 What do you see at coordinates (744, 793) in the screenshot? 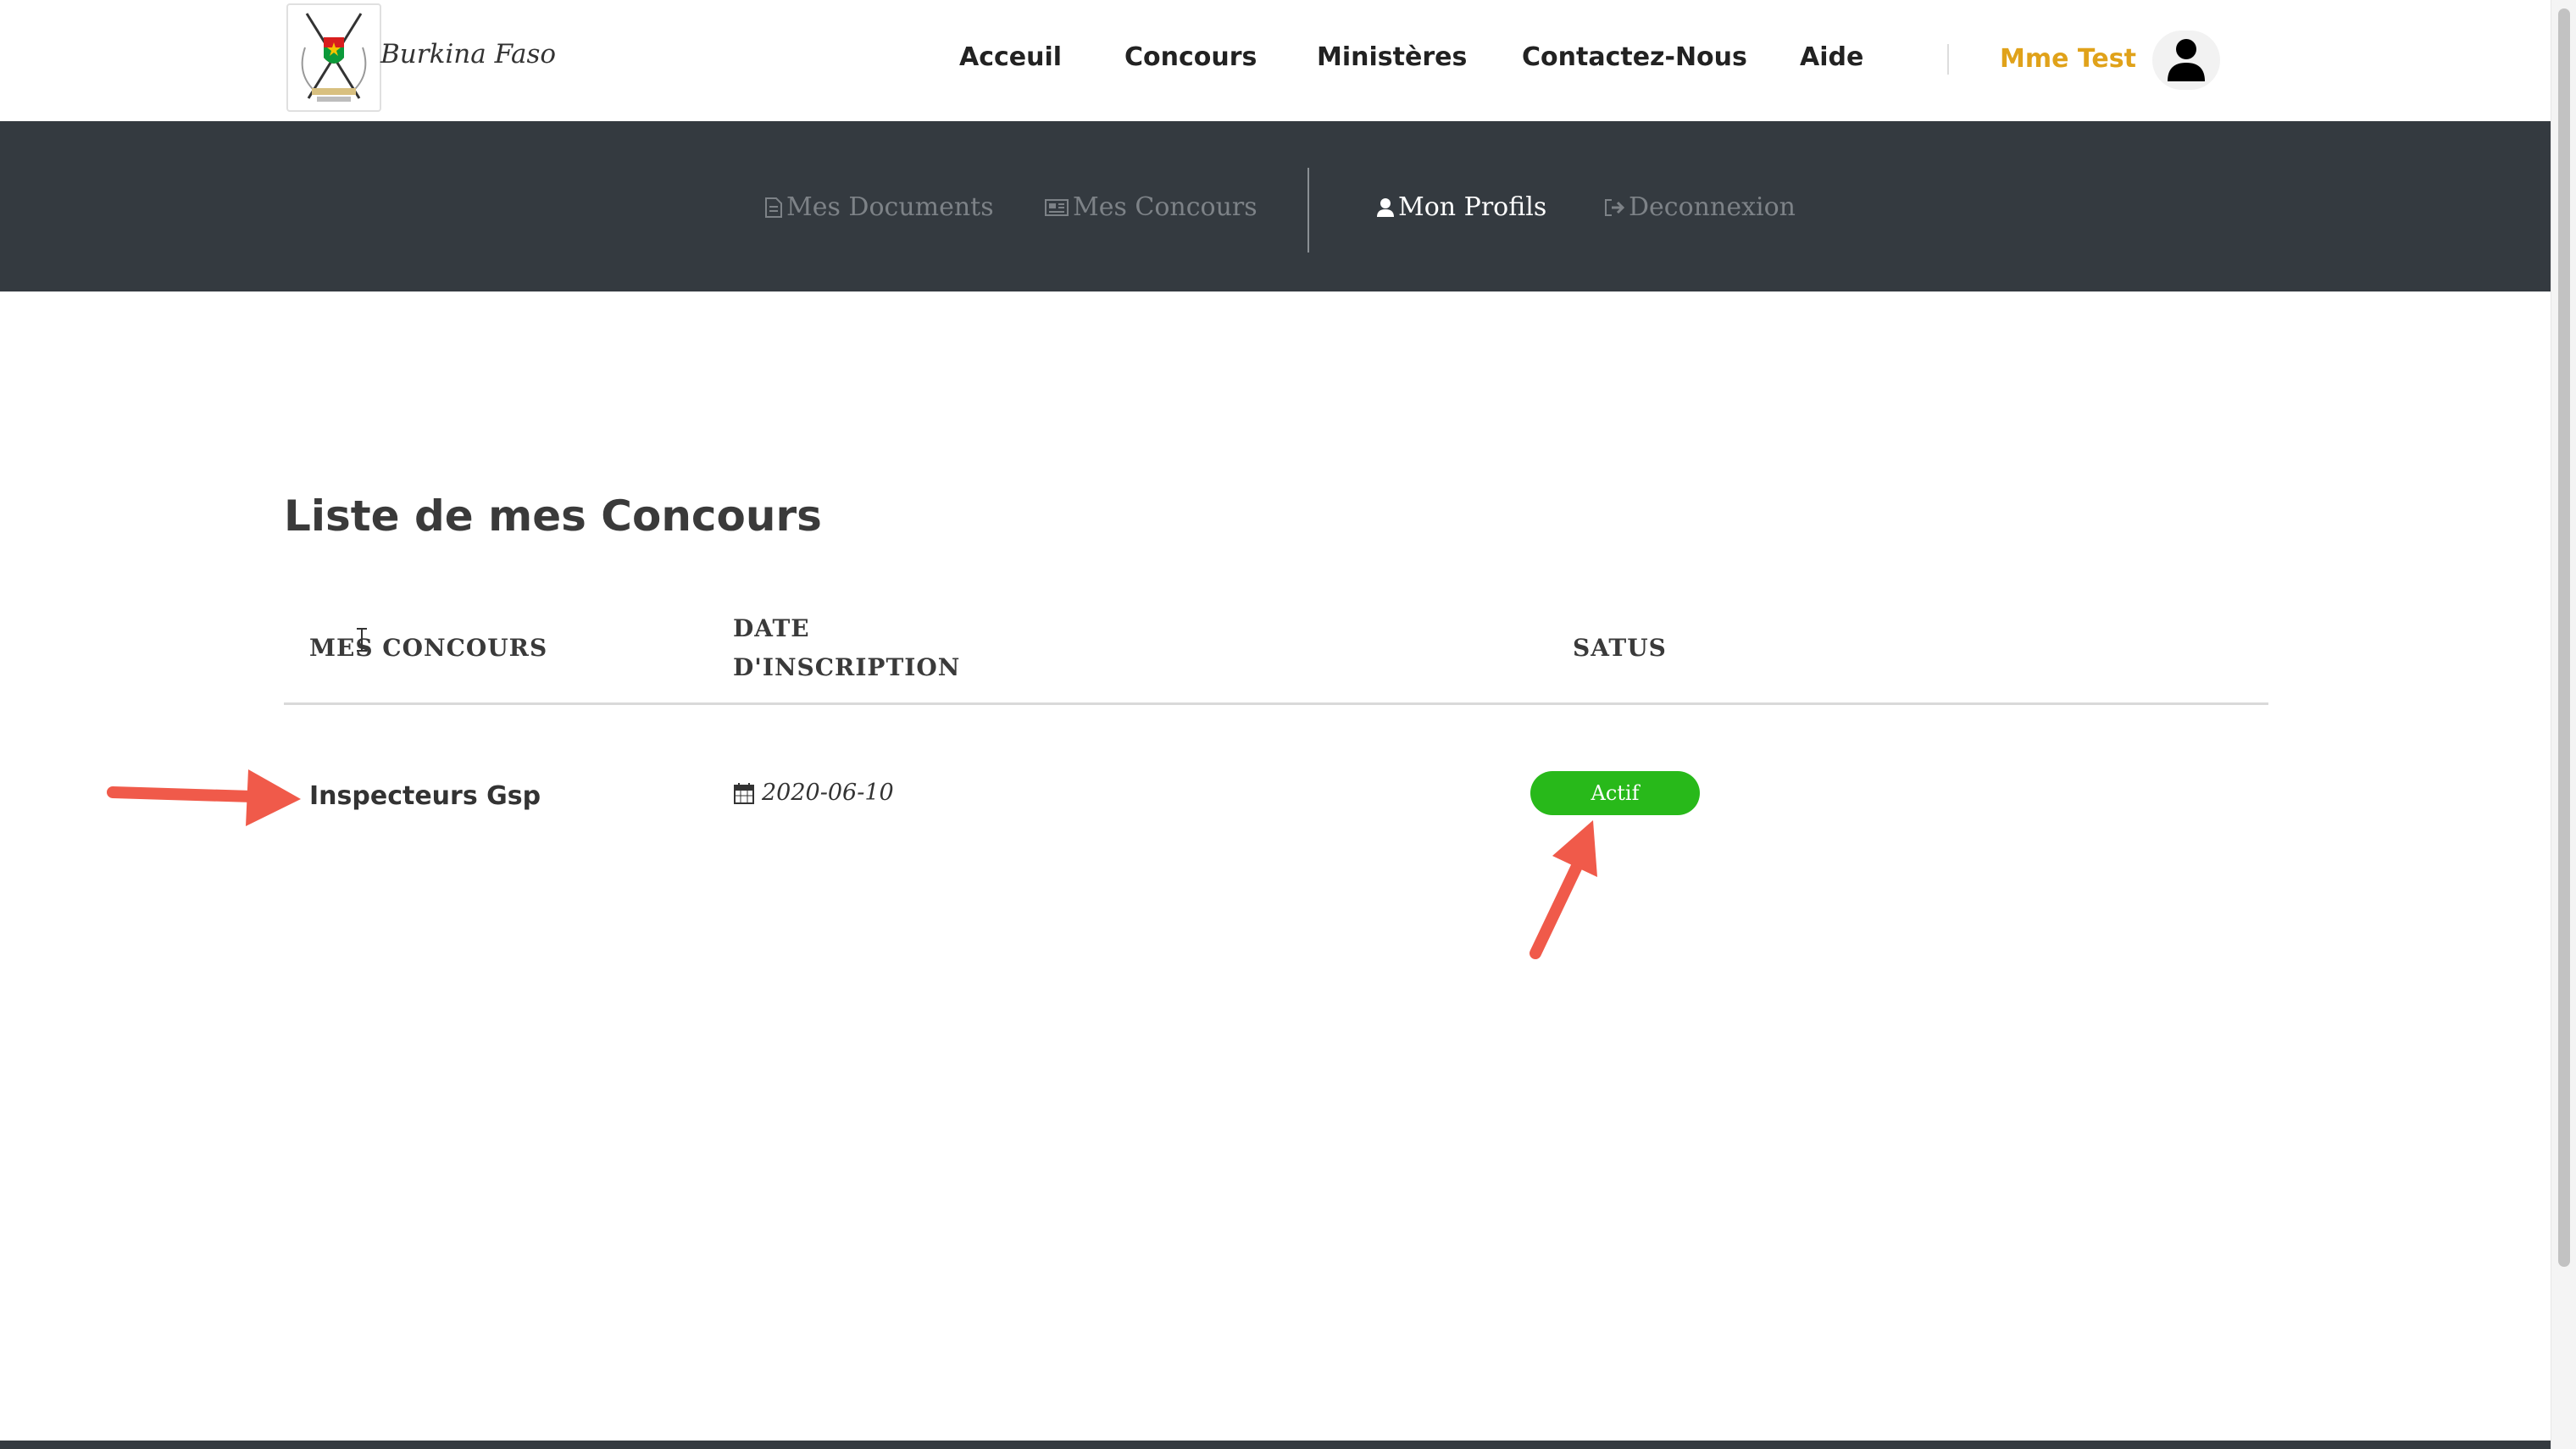
I see `calendar-icon` at bounding box center [744, 793].